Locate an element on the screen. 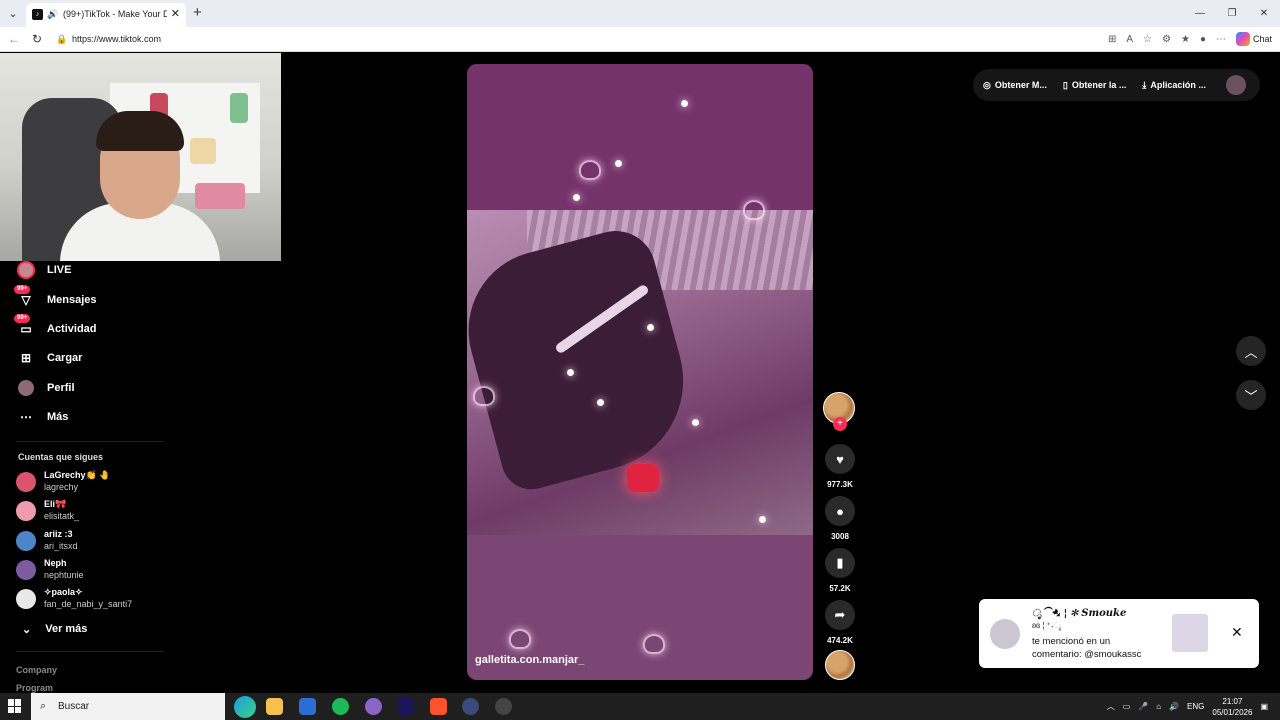 Image resolution: width=1280 pixels, height=720 pixels. app-available-icon: ⊞ is located at coordinates (1112, 39).